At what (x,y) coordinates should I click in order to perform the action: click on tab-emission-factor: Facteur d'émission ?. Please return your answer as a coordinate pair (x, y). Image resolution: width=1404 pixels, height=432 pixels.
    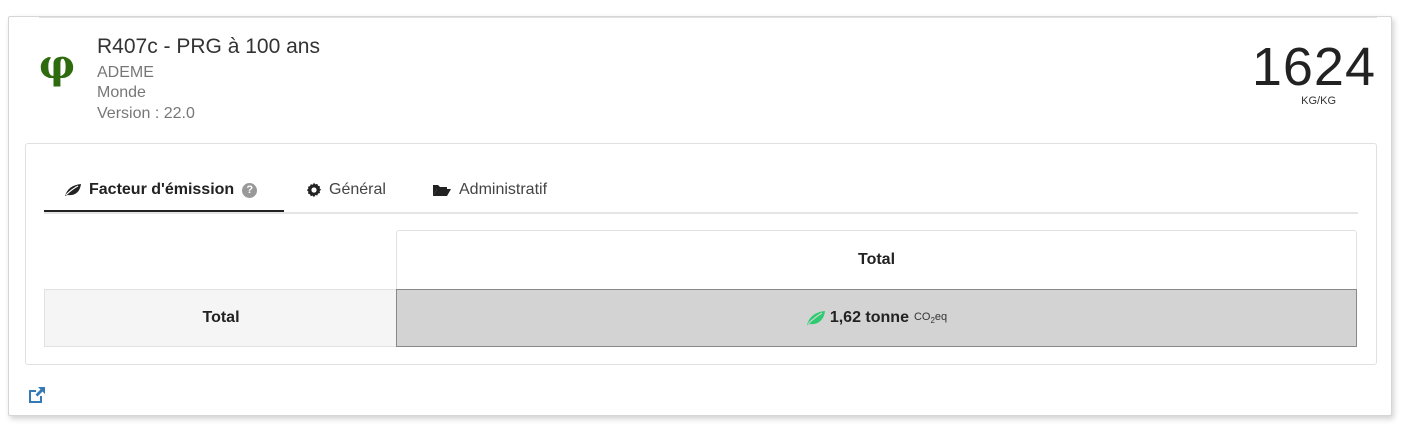
    Looking at the image, I should click on (161, 190).